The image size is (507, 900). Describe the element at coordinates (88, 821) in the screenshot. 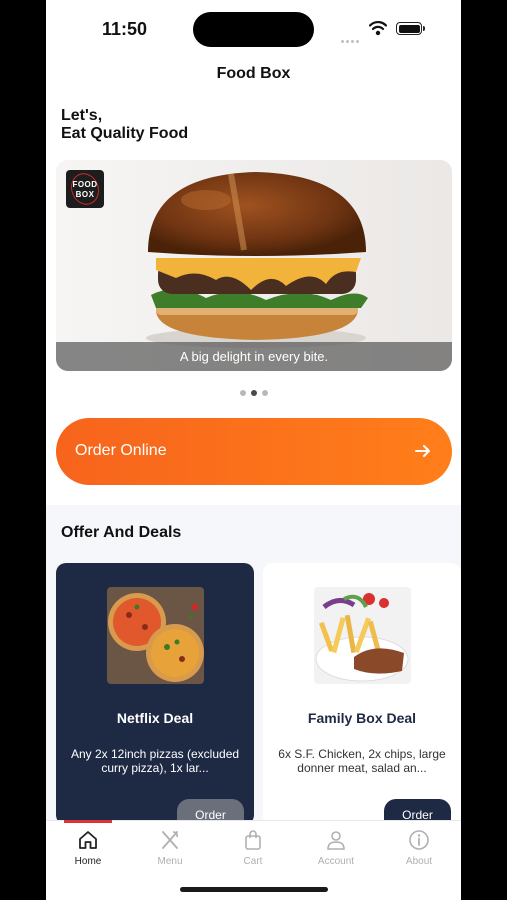

I see `tab-active-indicator` at that location.